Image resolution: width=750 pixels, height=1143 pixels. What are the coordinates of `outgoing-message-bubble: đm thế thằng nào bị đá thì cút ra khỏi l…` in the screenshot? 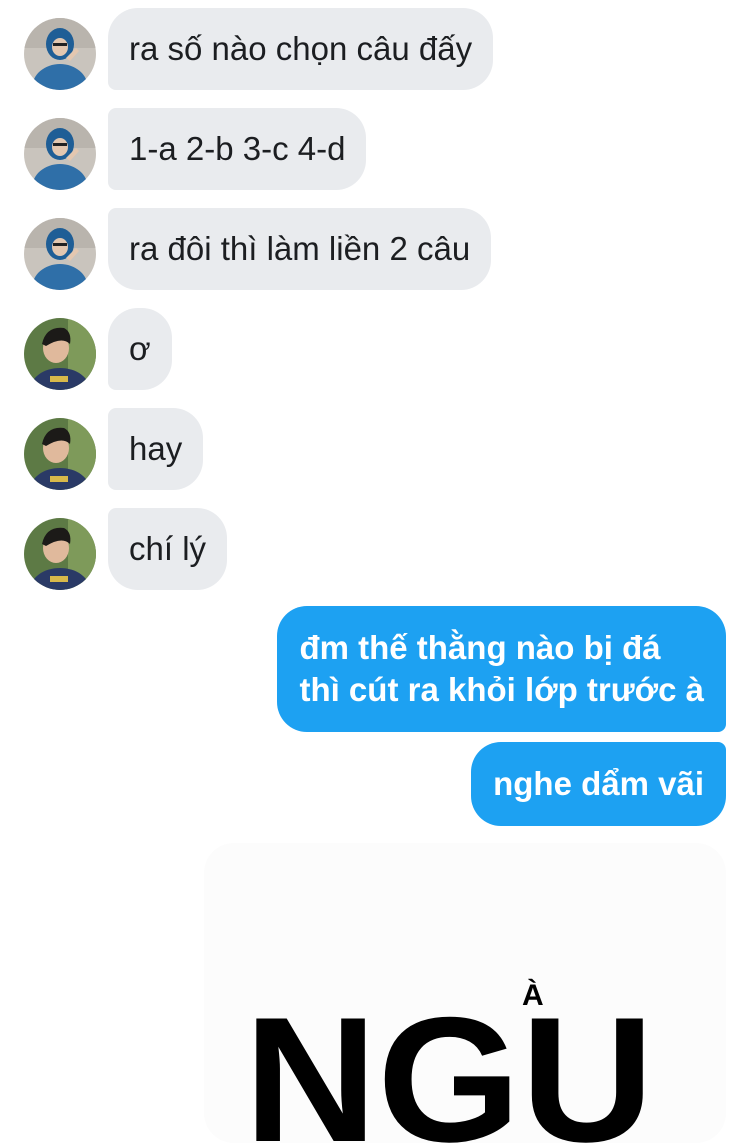 It's located at (501, 669).